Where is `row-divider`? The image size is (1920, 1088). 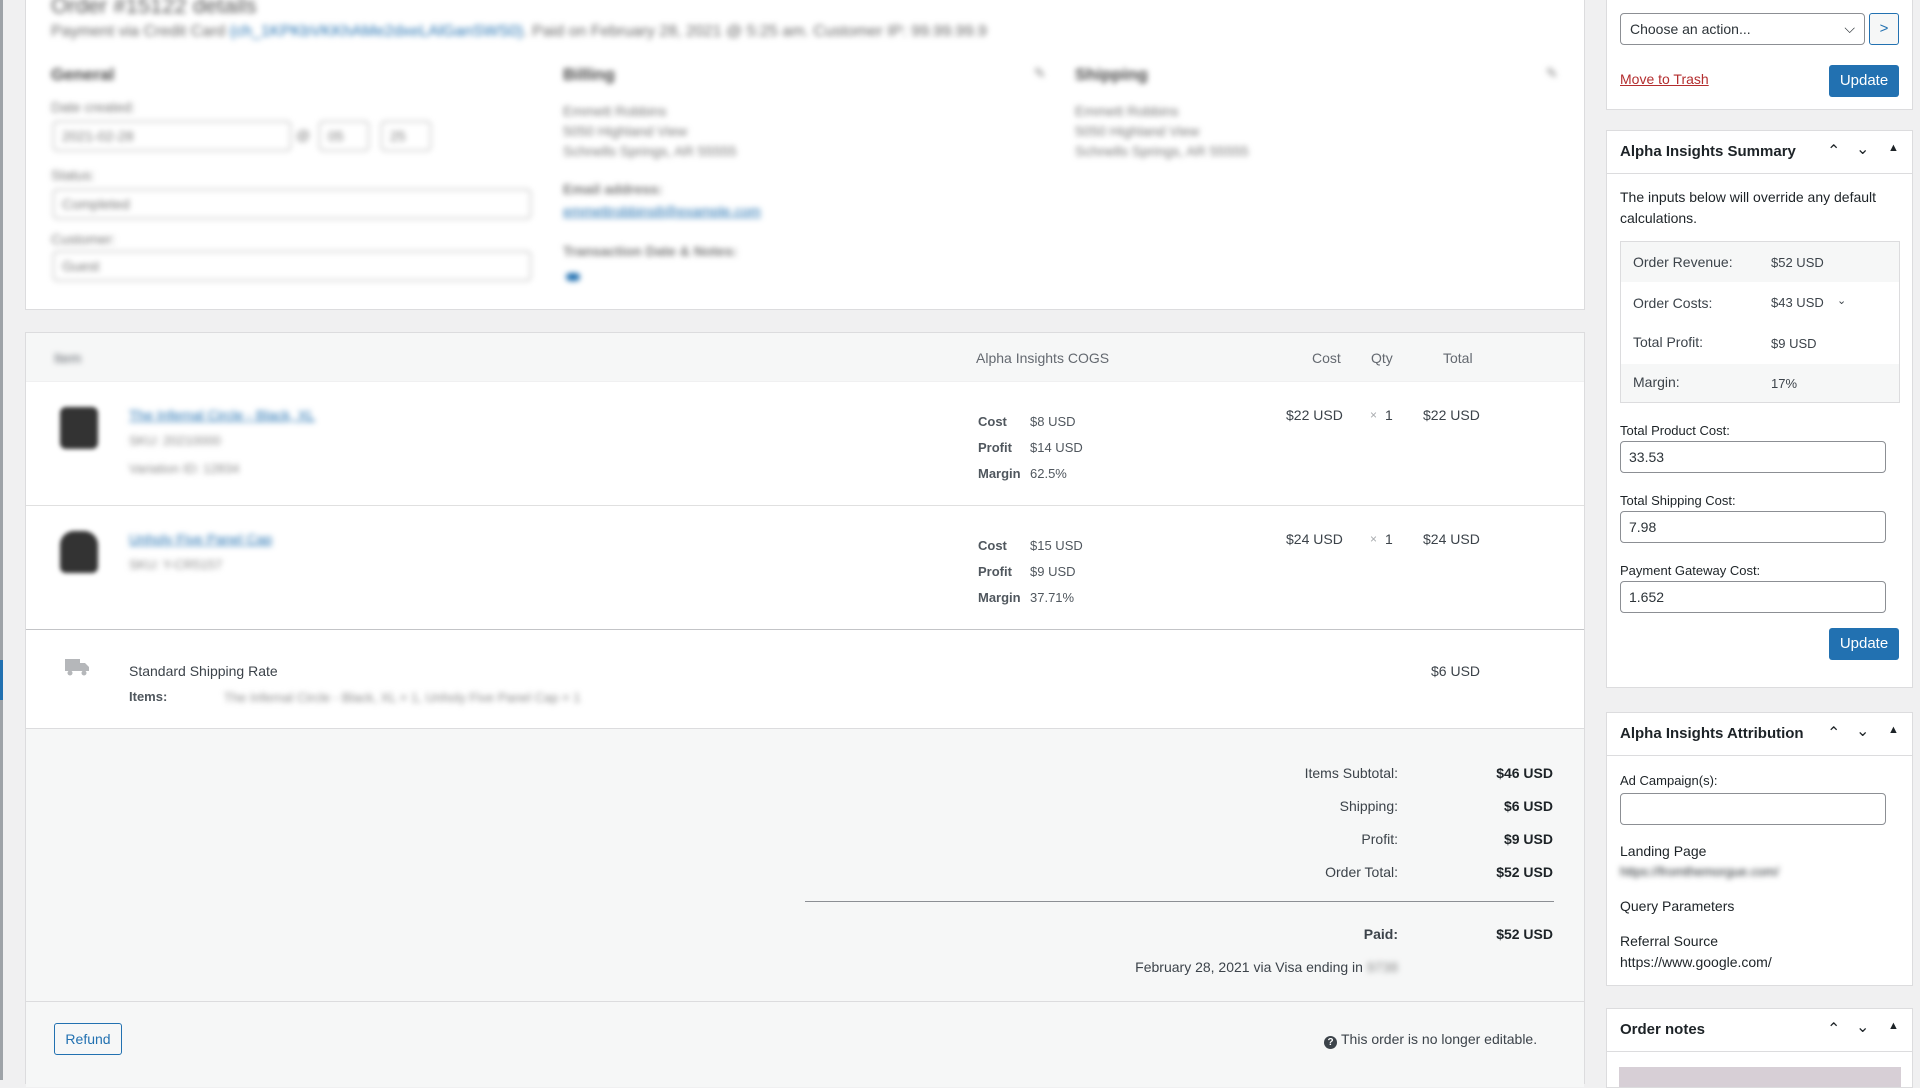 row-divider is located at coordinates (805, 505).